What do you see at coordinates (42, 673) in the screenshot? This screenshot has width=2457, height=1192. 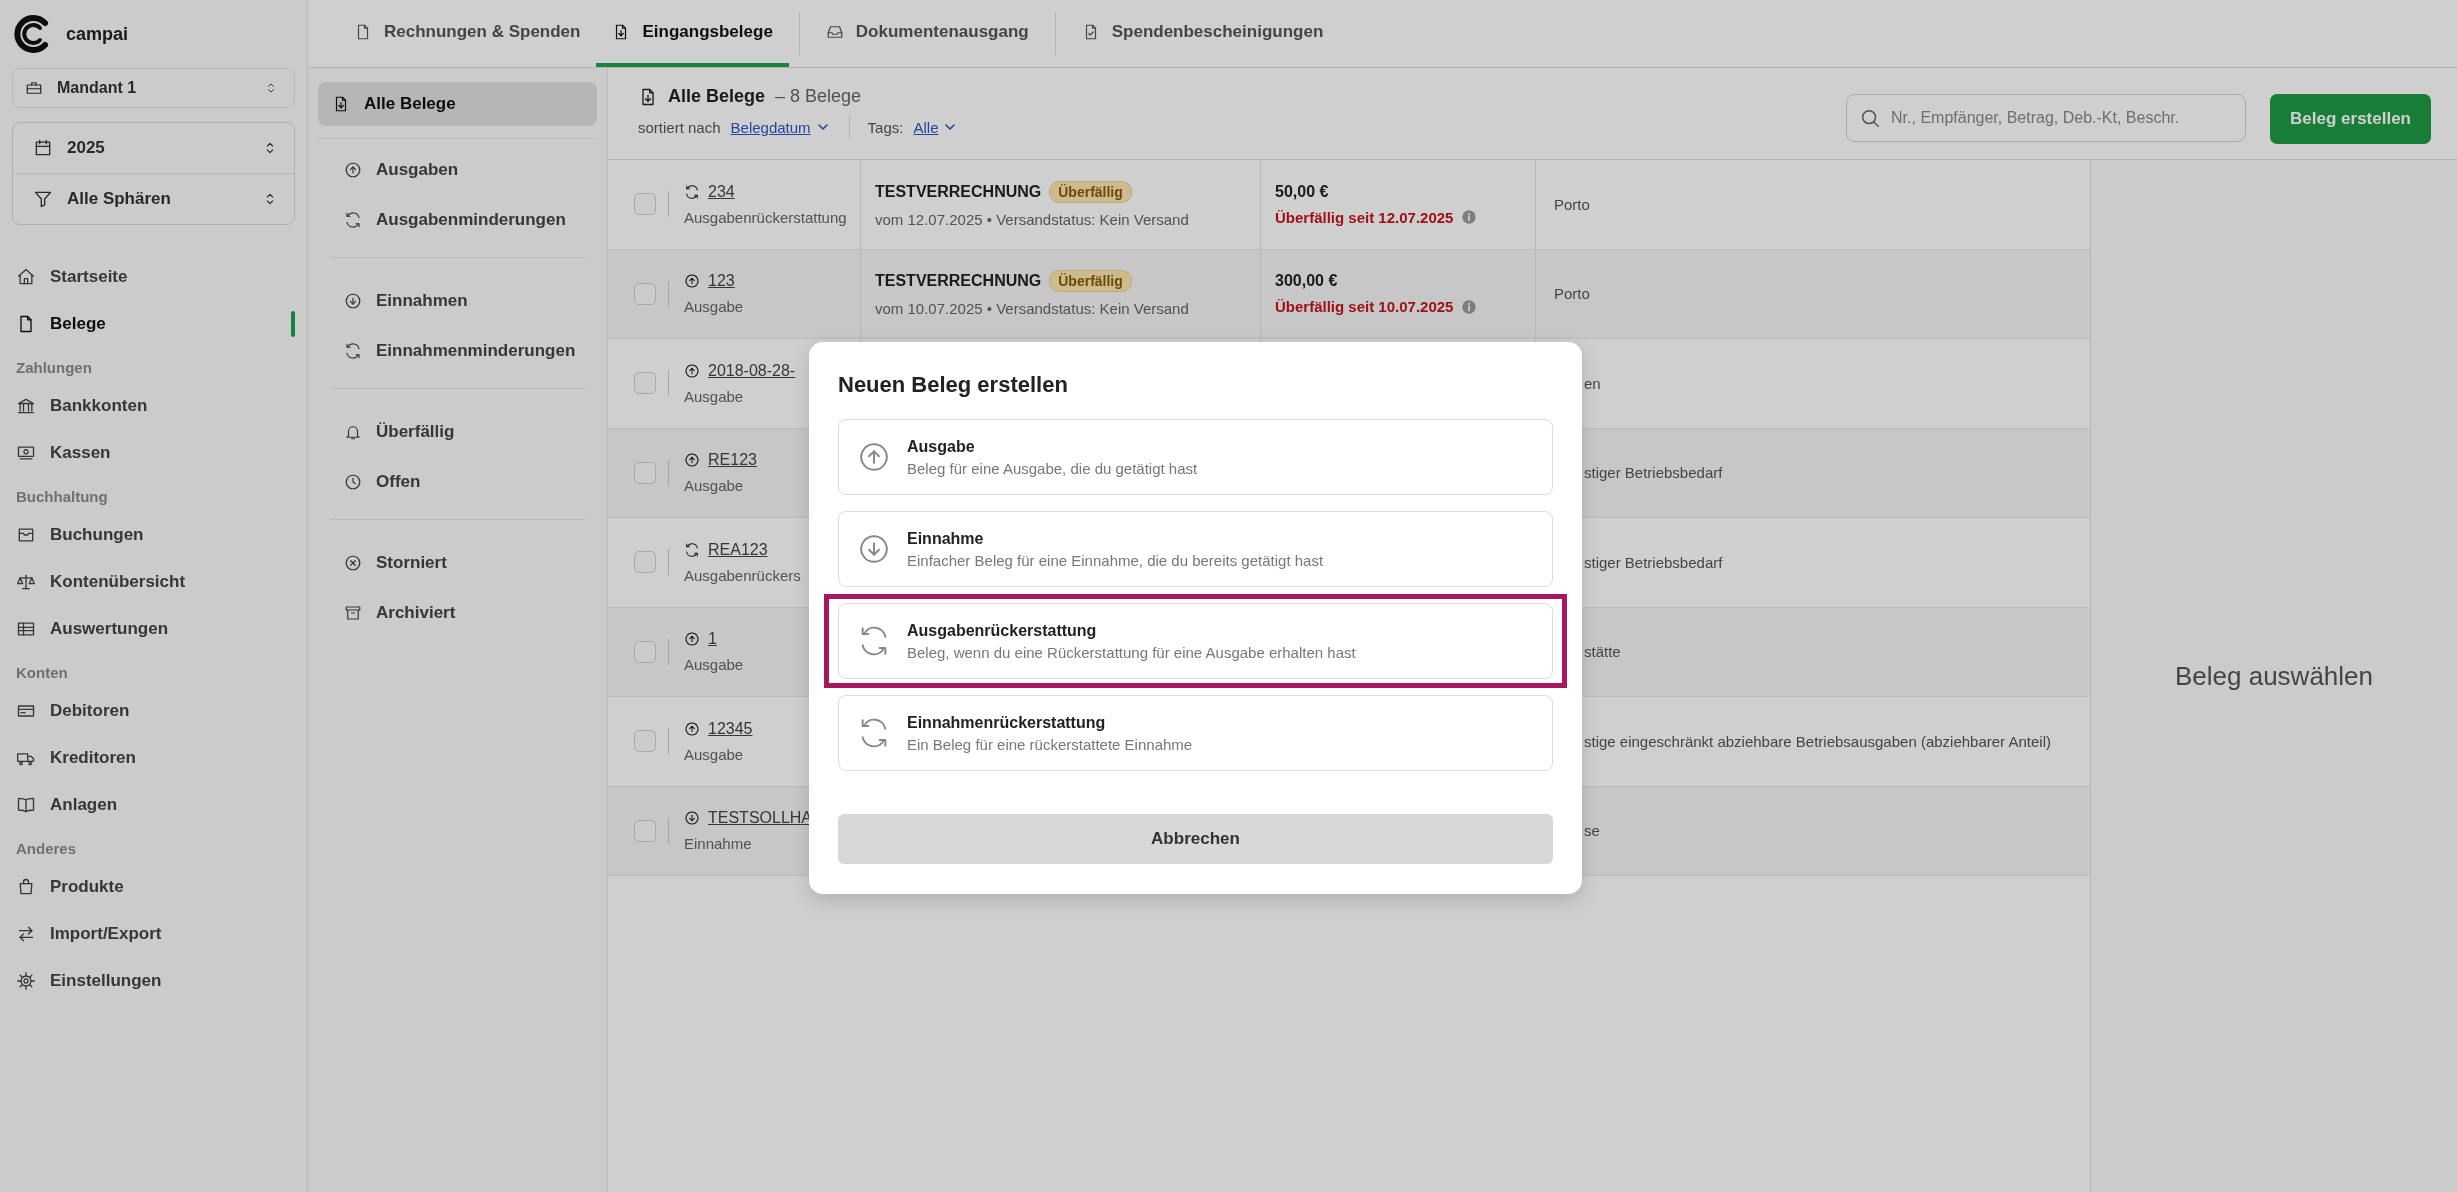 I see `nav-section-heading: Konten` at bounding box center [42, 673].